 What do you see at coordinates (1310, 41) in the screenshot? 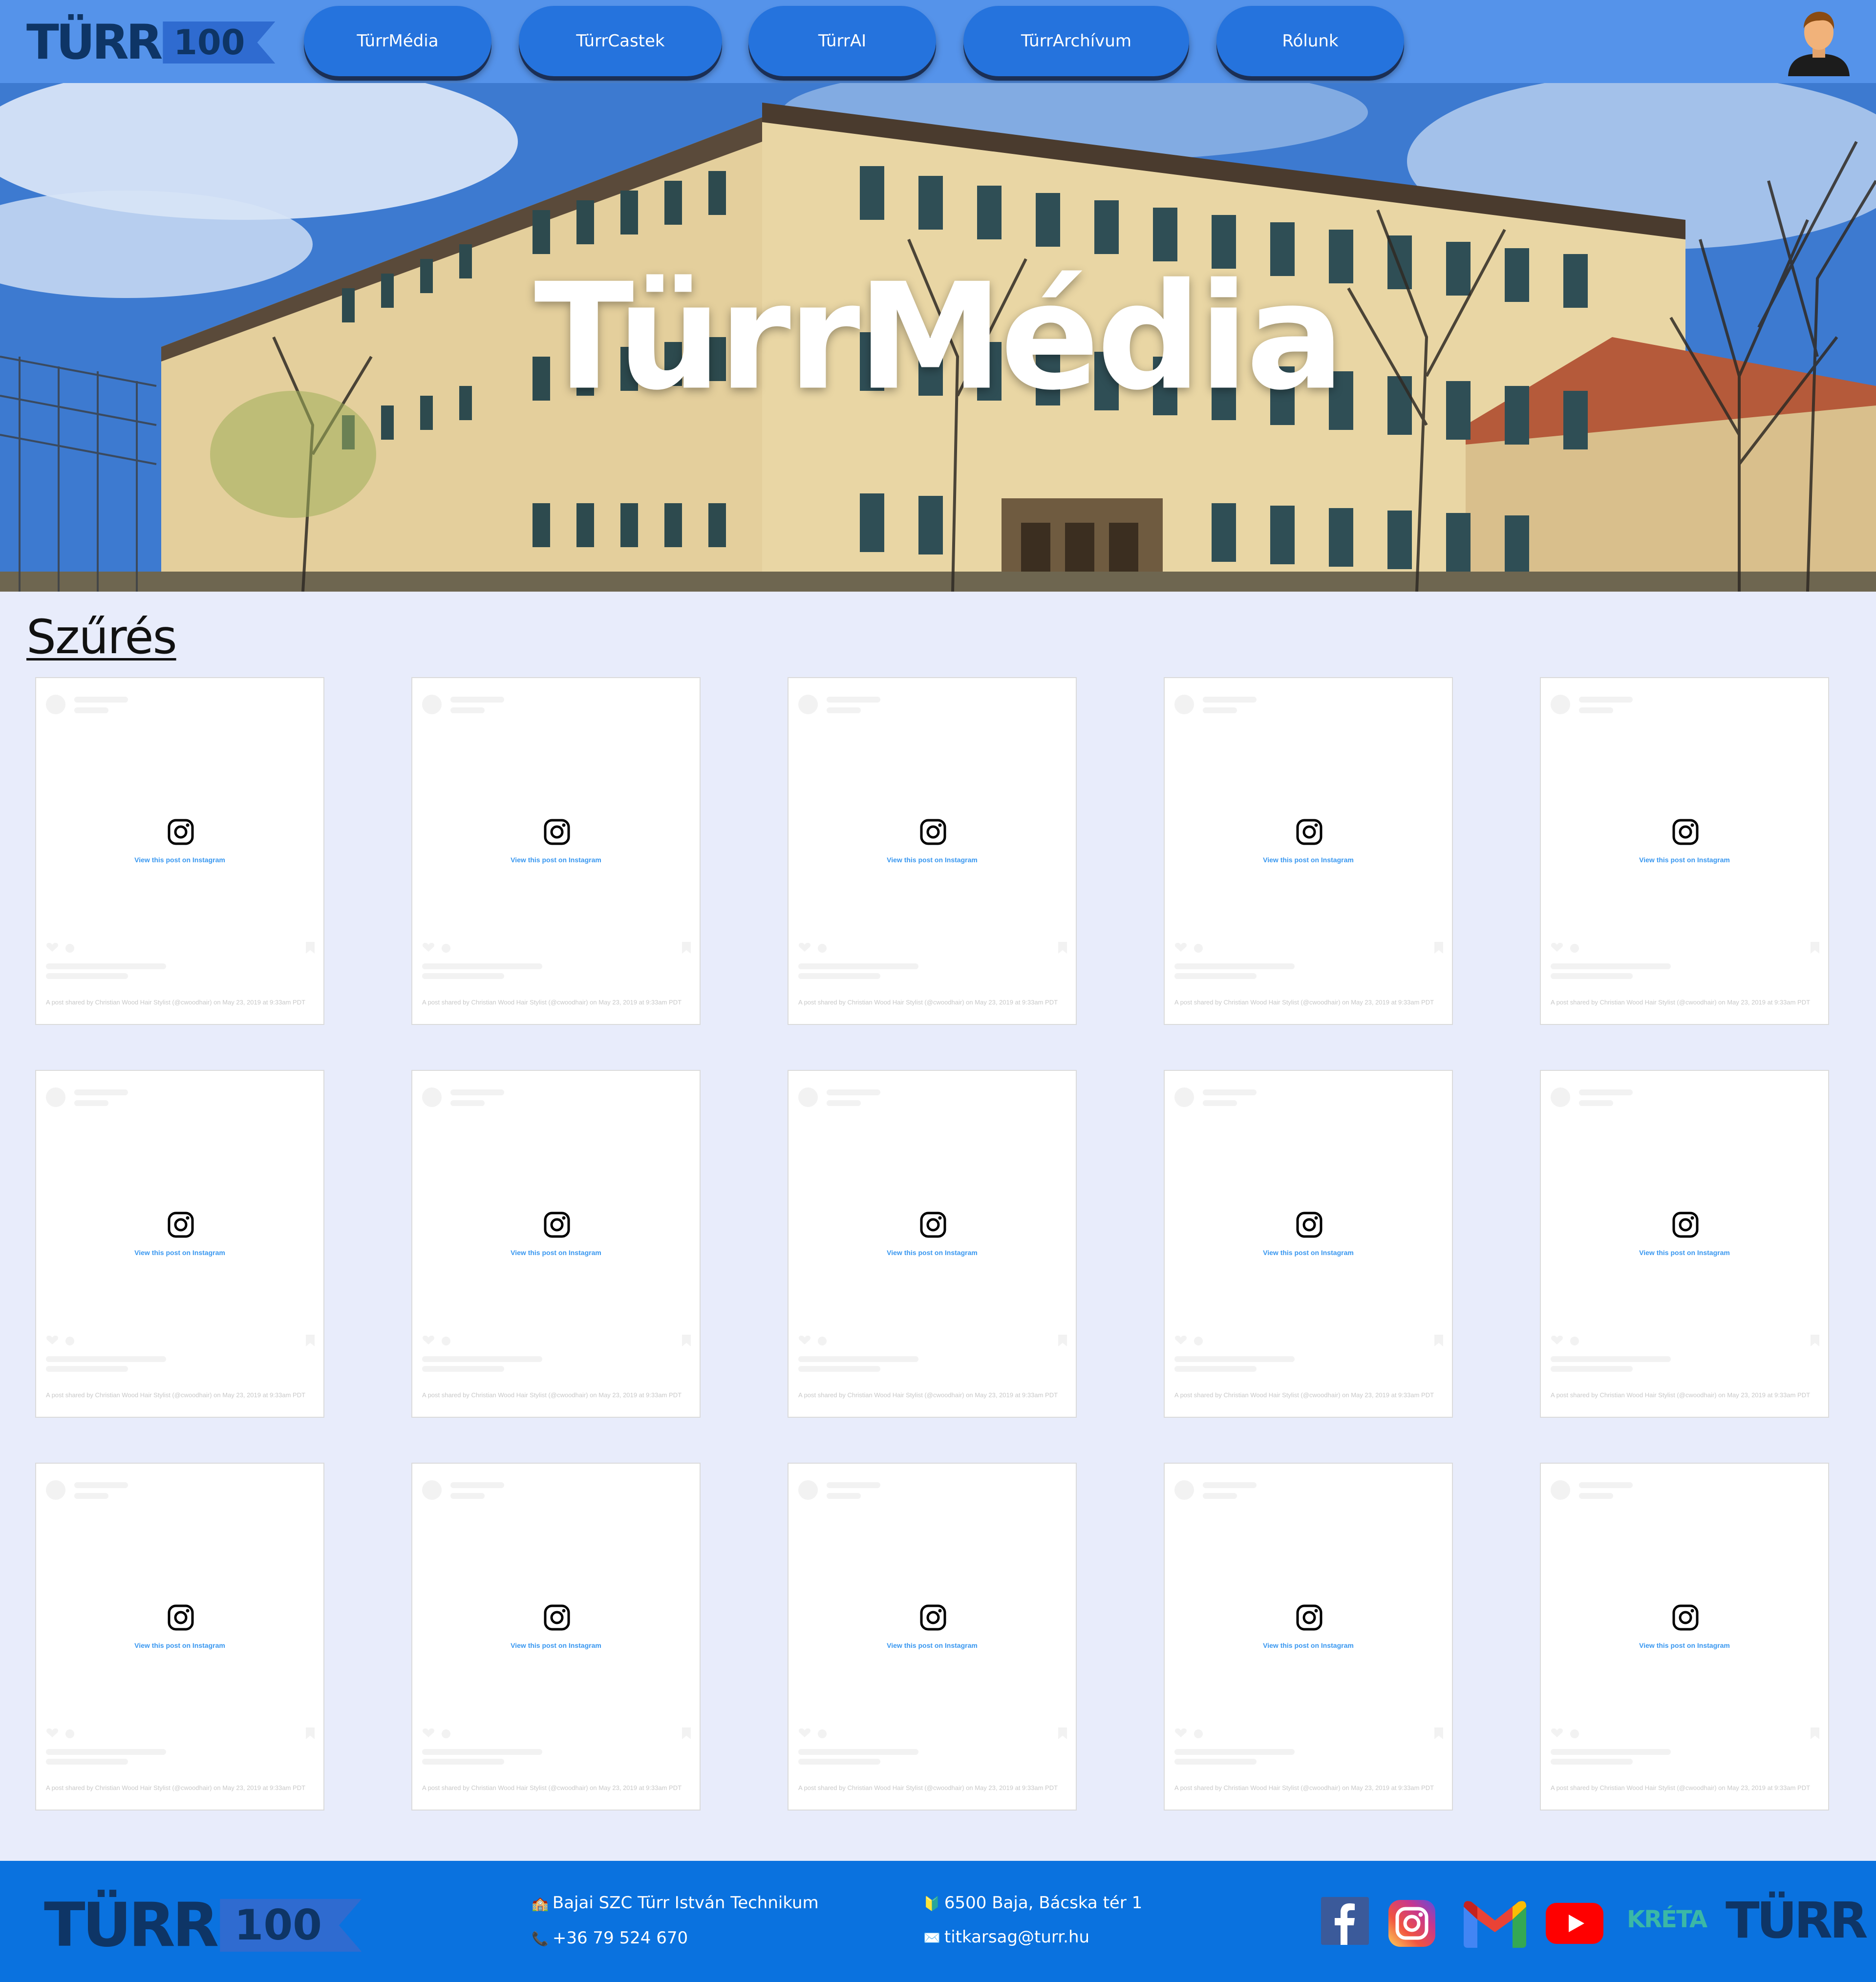
I see `nav-rolunk: Rólunk` at bounding box center [1310, 41].